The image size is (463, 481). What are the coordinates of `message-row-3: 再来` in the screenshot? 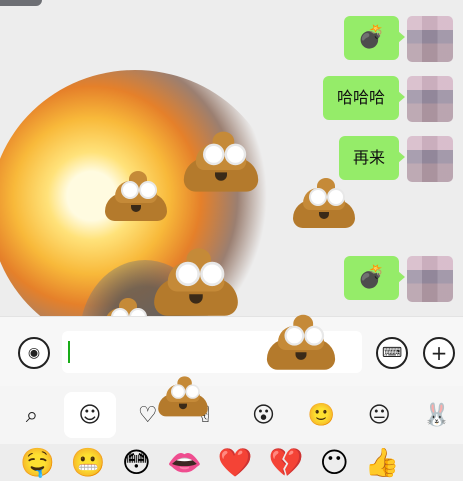 It's located at (395, 159).